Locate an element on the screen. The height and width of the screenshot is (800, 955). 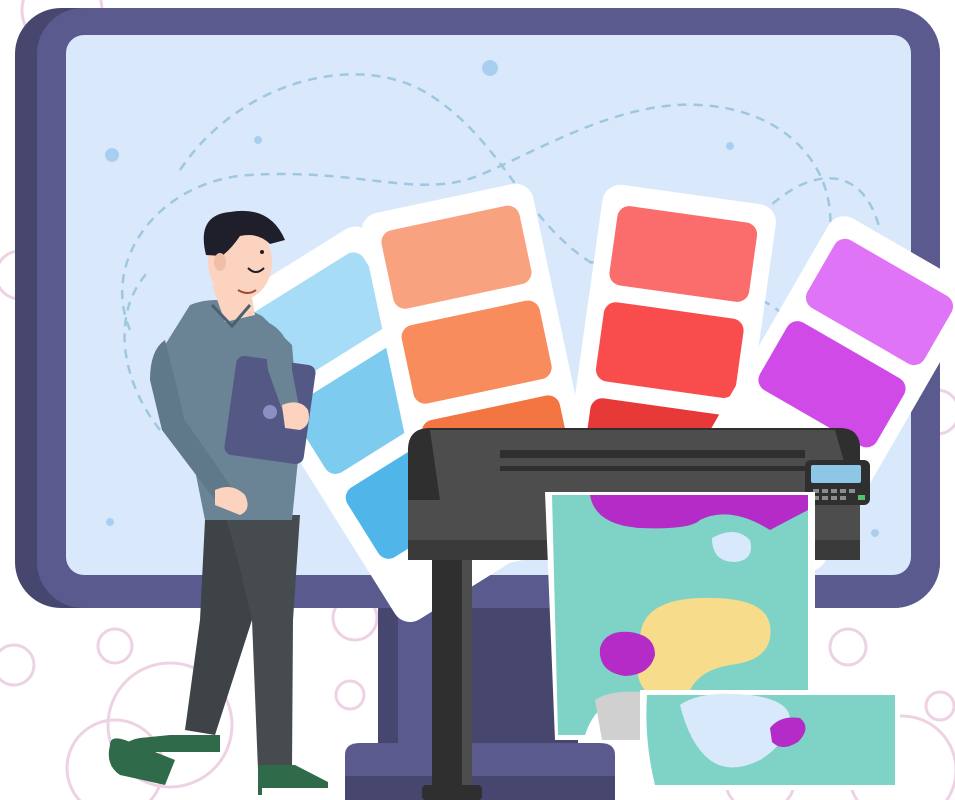
printer-display is located at coordinates (836, 474).